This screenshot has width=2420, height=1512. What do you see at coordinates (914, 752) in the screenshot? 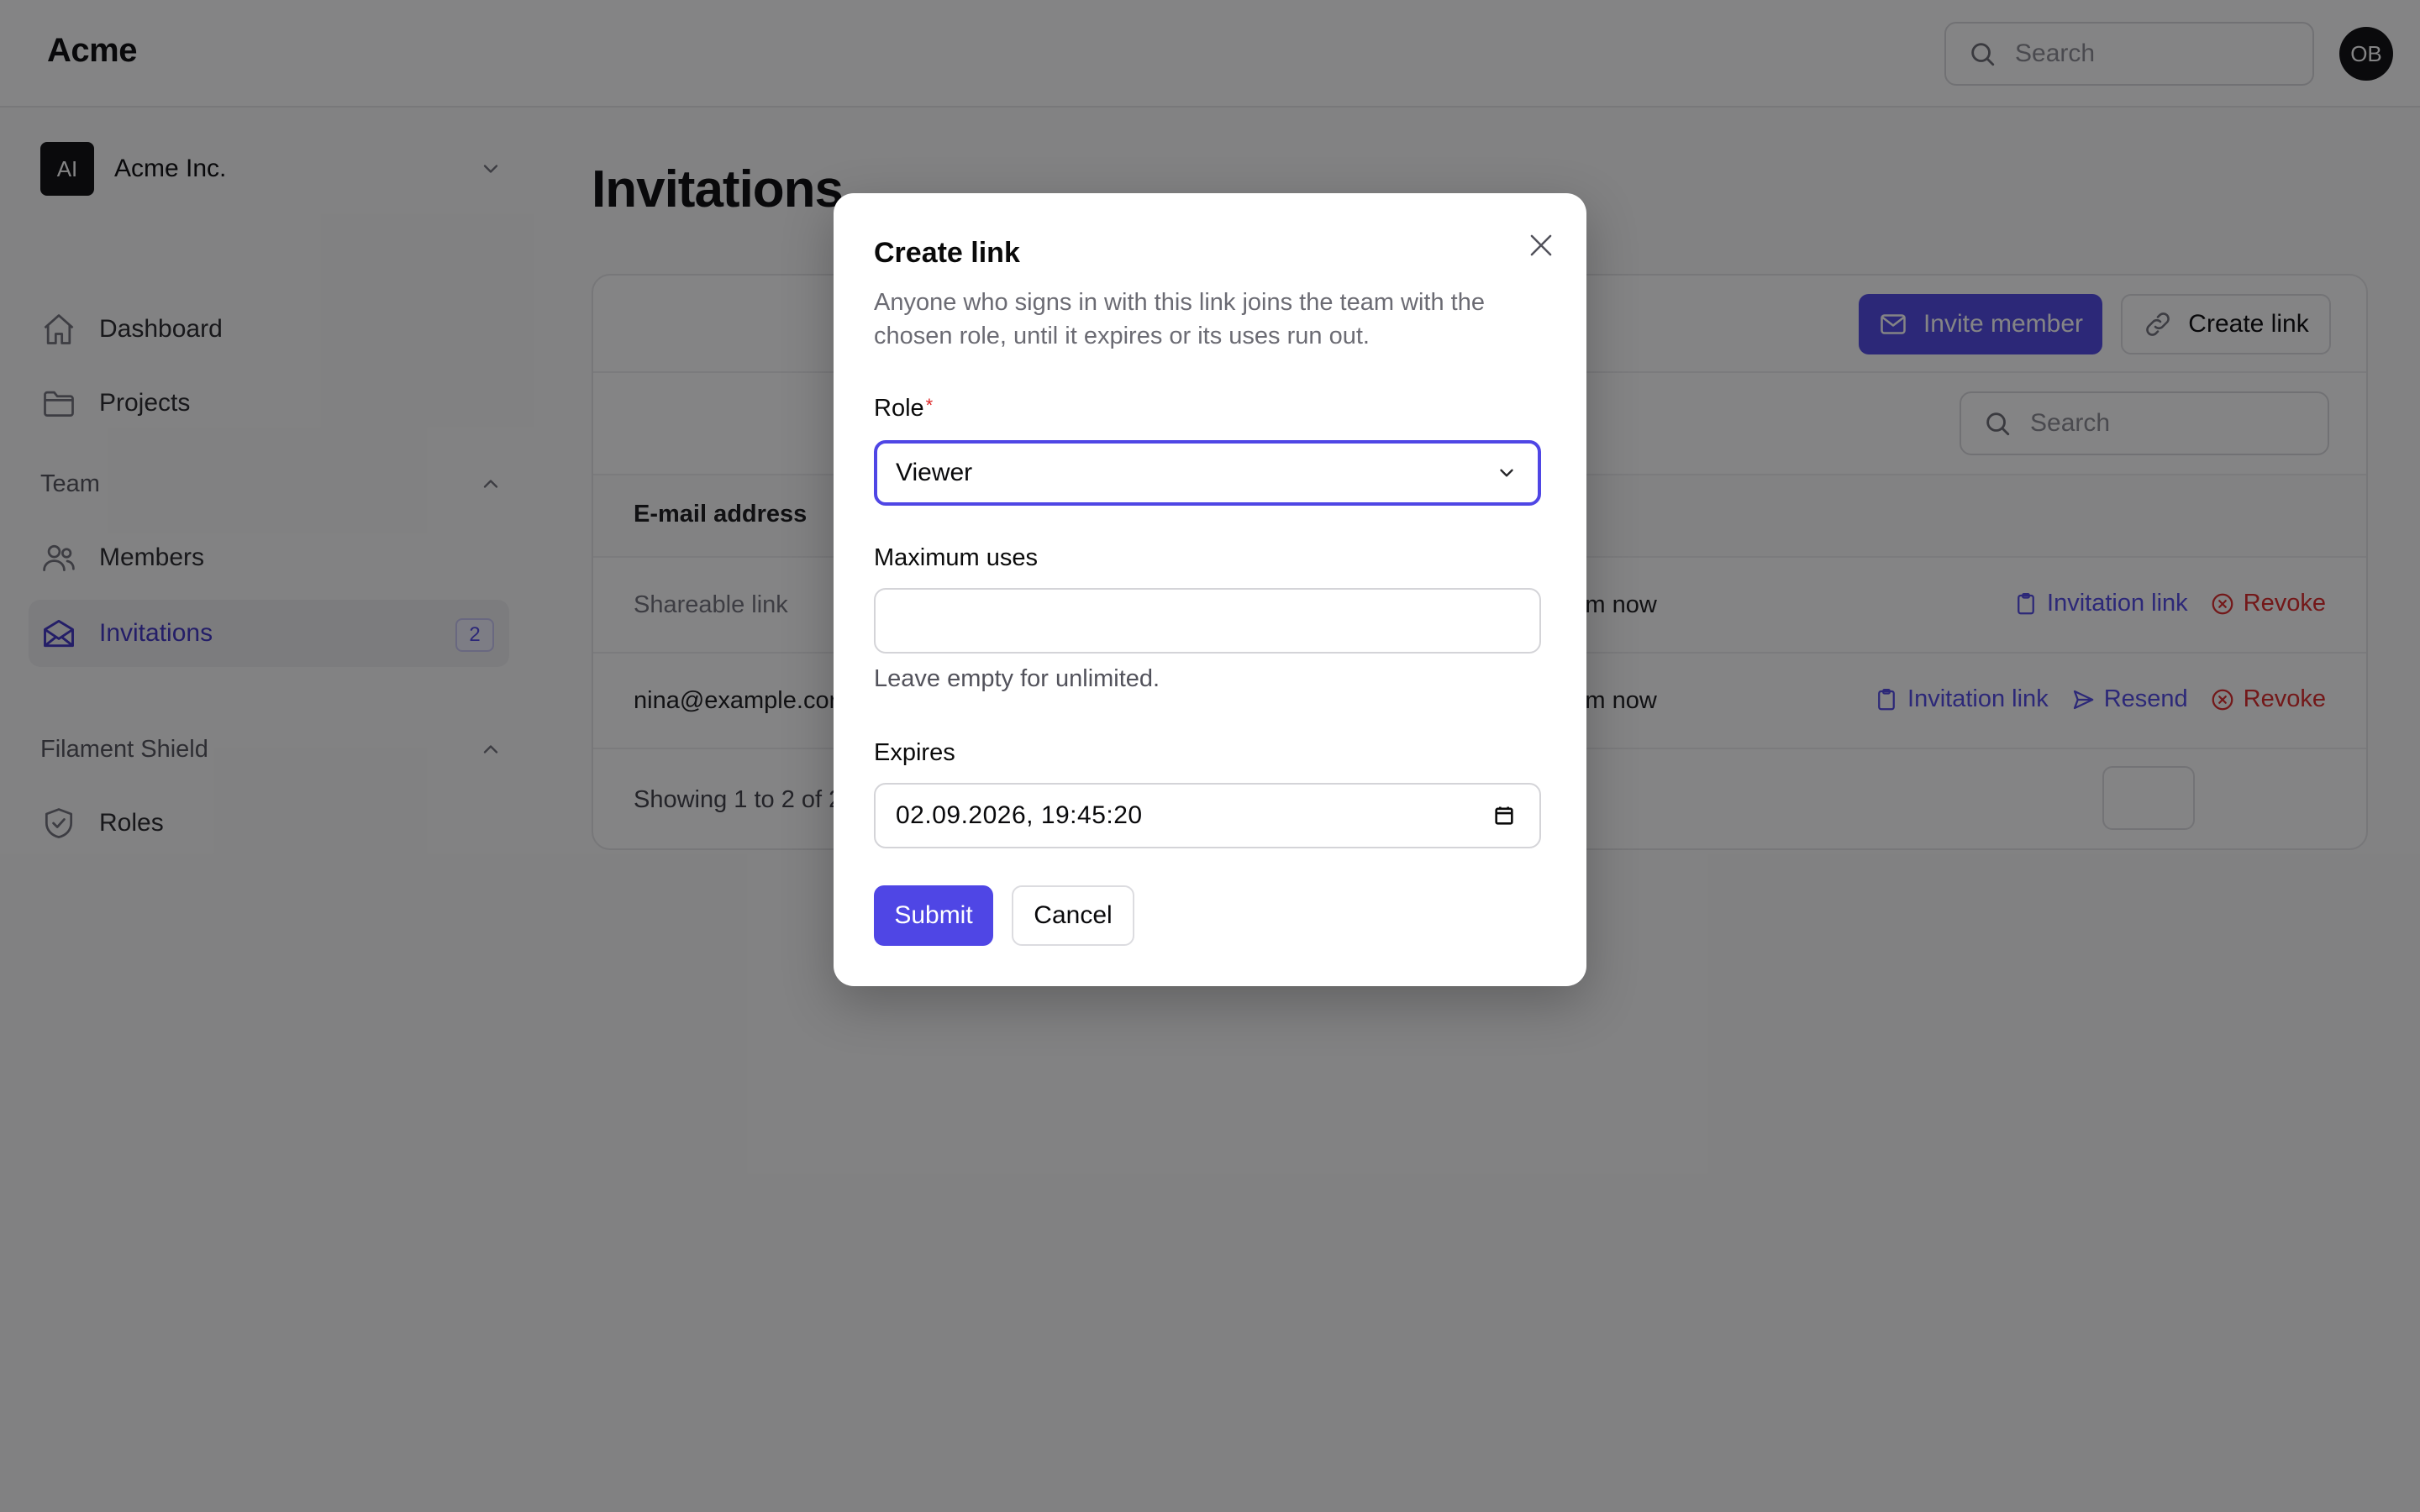
I see `expires-label: Expires` at bounding box center [914, 752].